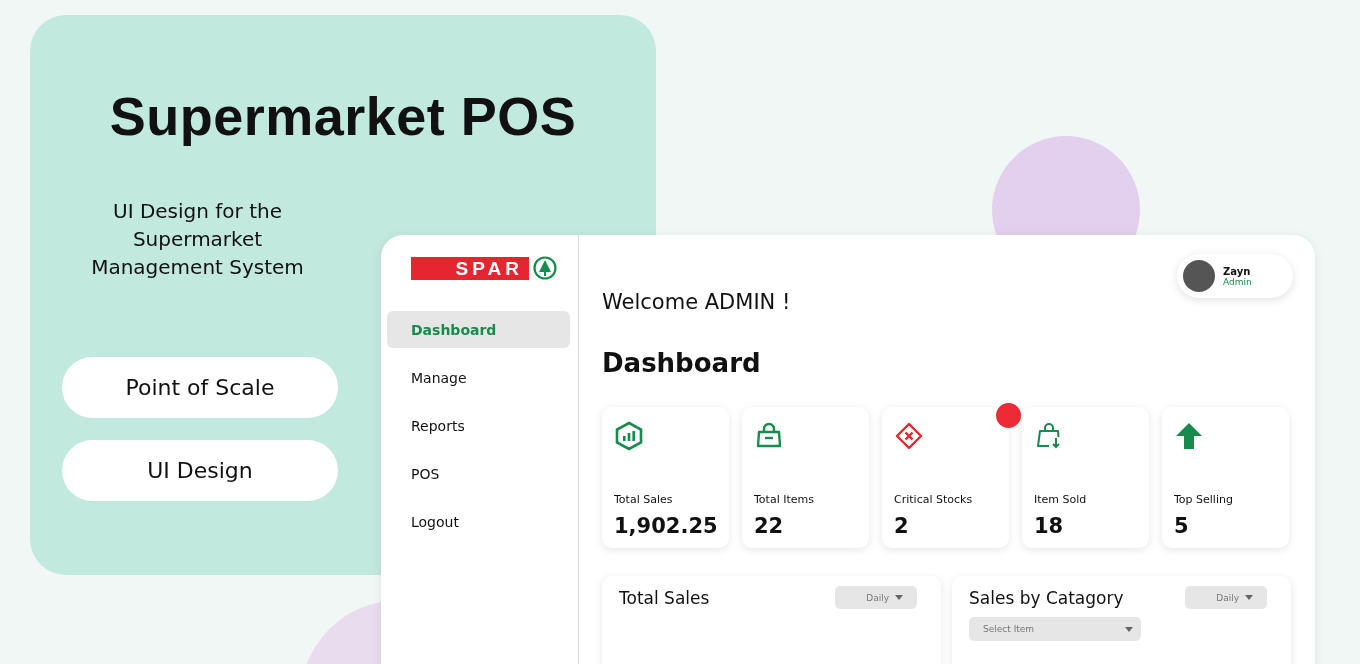 Image resolution: width=1360 pixels, height=664 pixels. I want to click on stat-label: Total Items, so click(784, 499).